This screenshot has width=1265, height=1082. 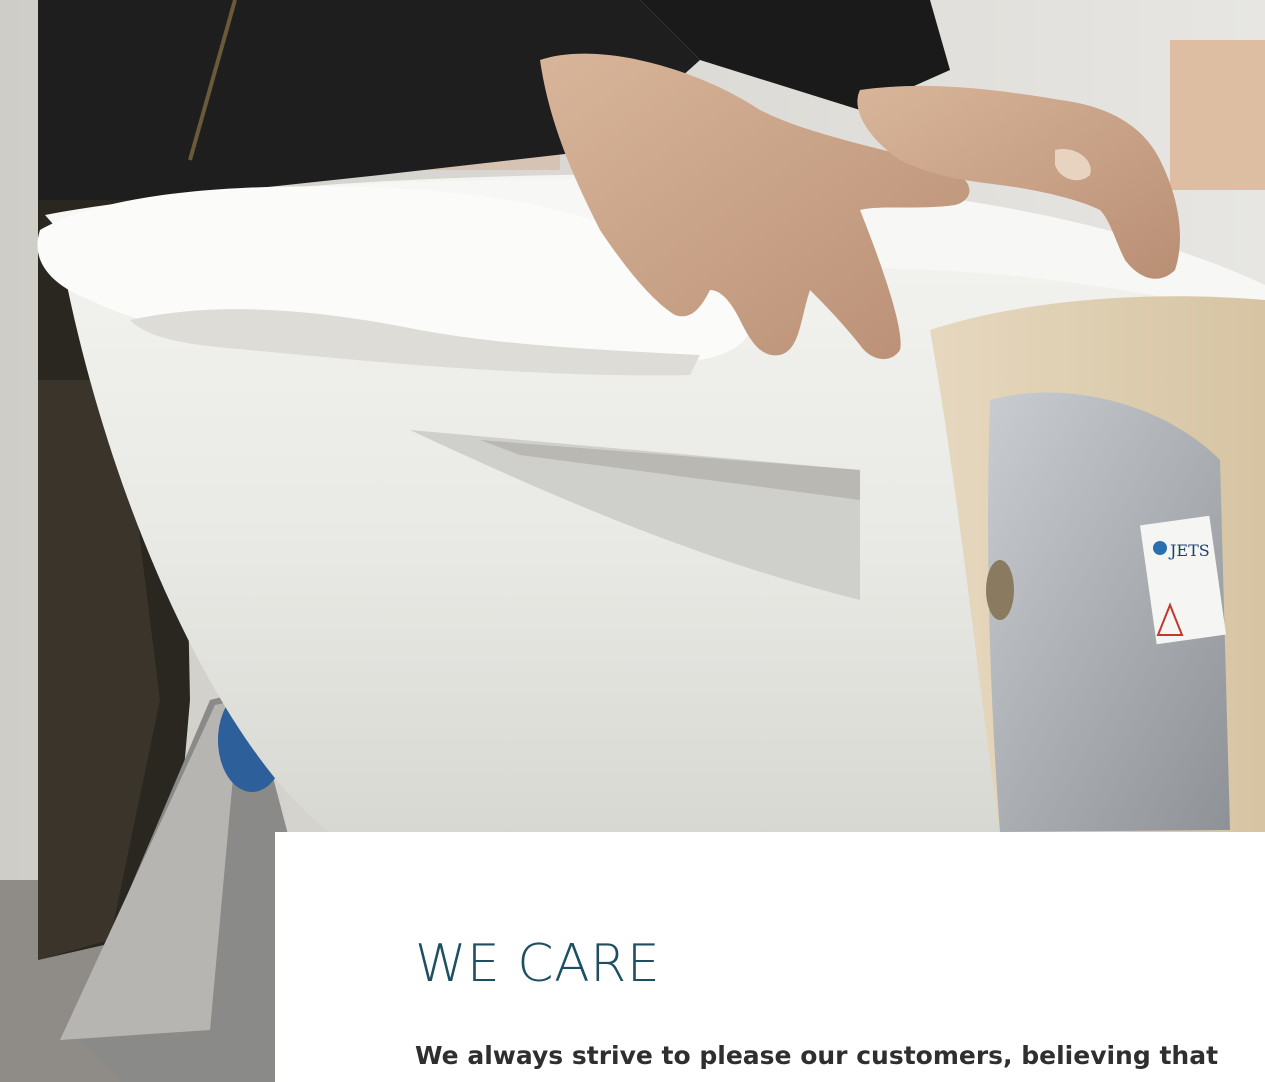 What do you see at coordinates (1189, 550) in the screenshot?
I see `svg-text: JETS` at bounding box center [1189, 550].